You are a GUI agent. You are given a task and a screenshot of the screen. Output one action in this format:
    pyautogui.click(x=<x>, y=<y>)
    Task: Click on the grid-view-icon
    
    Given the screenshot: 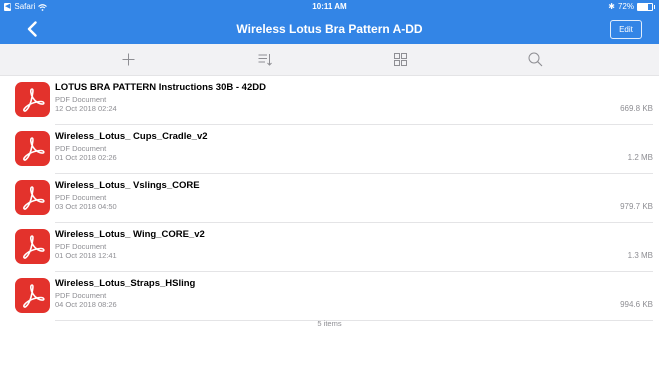 What is the action you would take?
    pyautogui.click(x=400, y=59)
    